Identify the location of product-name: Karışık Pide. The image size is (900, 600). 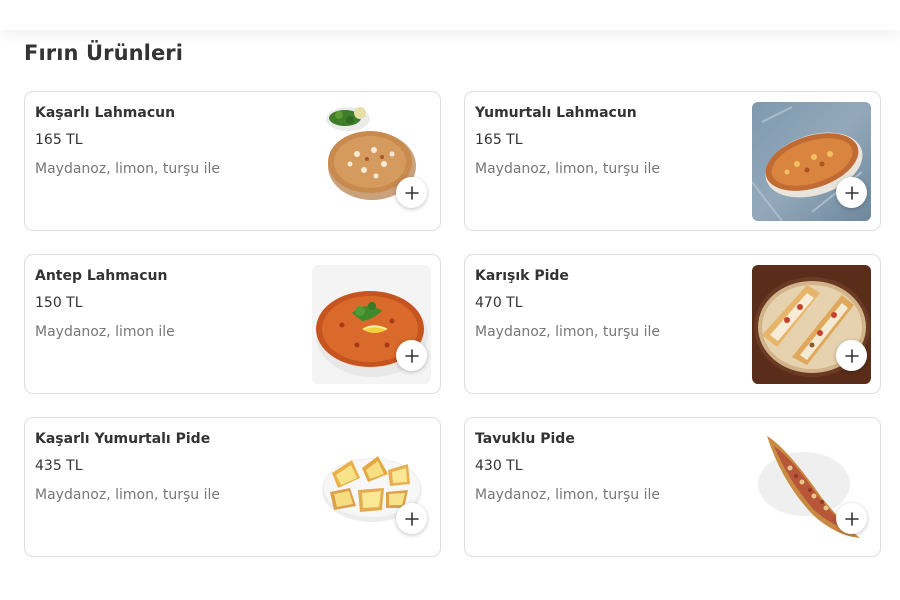
(522, 276).